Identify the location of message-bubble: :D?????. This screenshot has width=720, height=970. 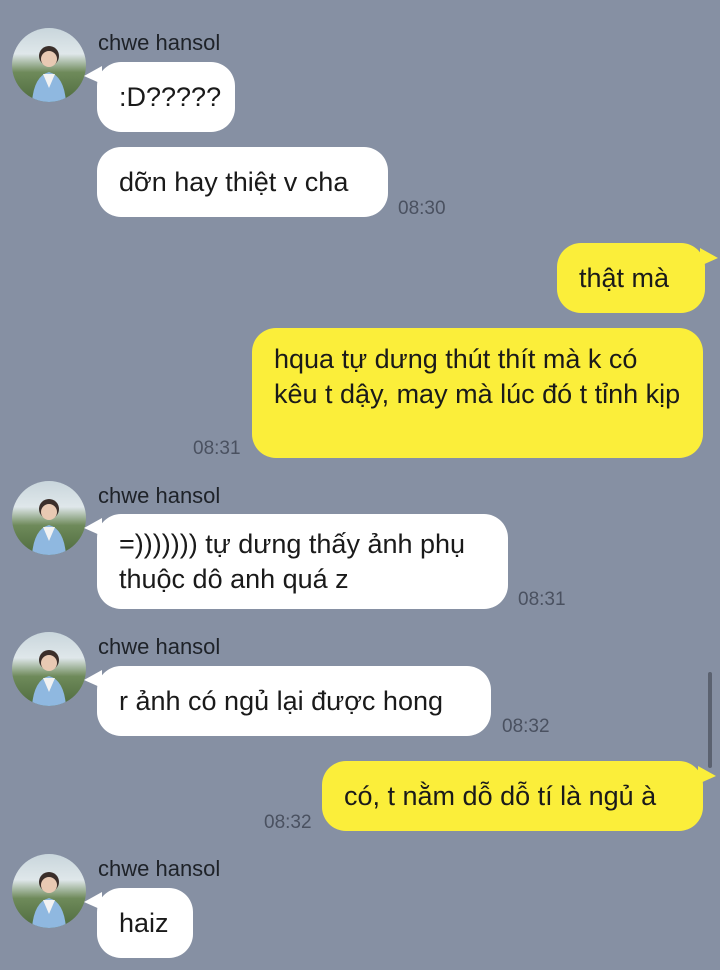
(166, 97).